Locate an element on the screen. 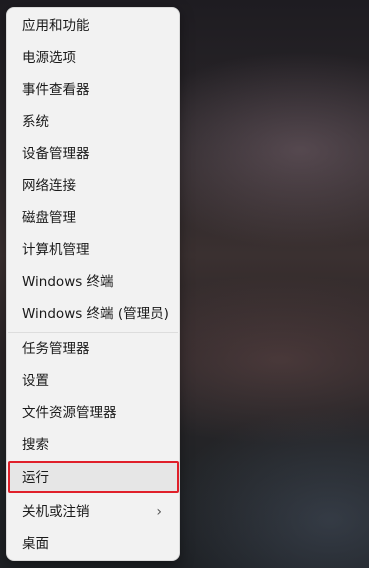 The image size is (369, 568). menu-item-run: 运行 is located at coordinates (93, 477).